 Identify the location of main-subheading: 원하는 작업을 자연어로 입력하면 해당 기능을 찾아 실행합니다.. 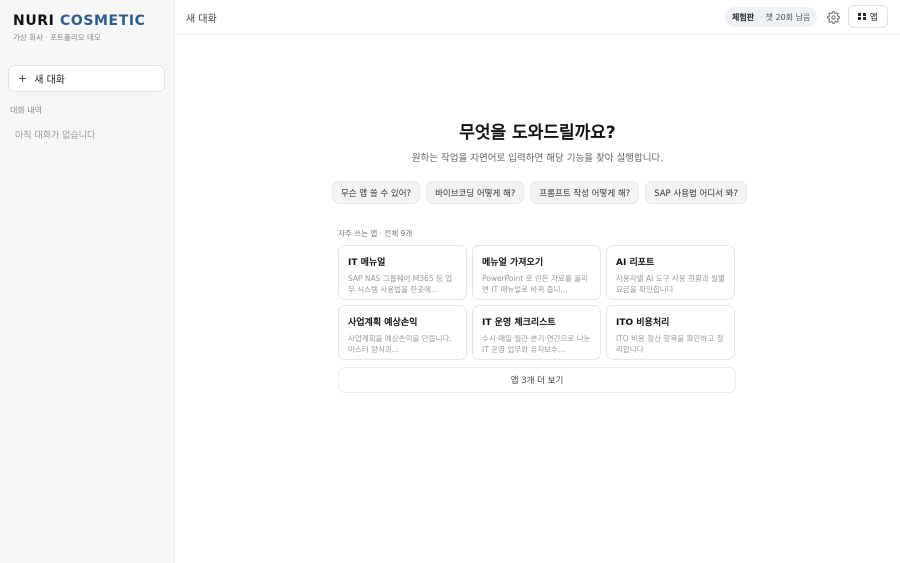
(537, 158).